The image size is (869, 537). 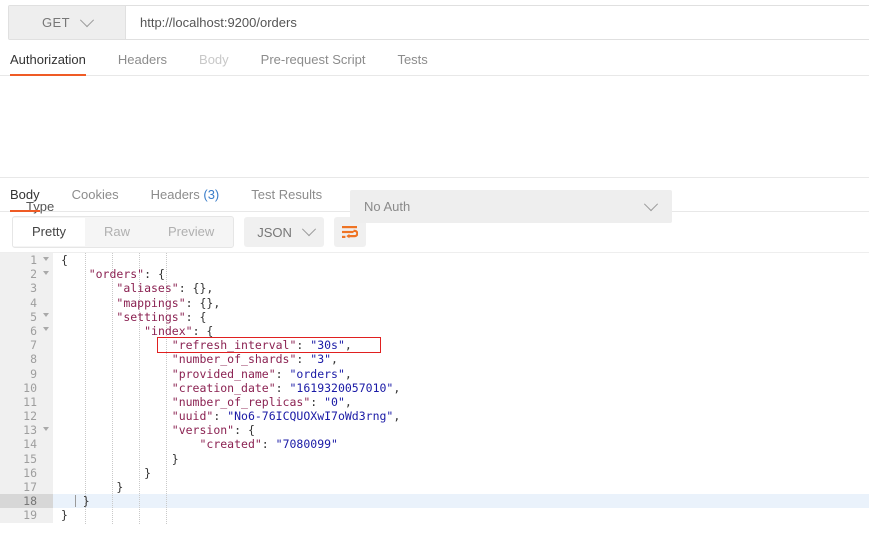 What do you see at coordinates (511, 206) in the screenshot?
I see `auth-type-dropdown: No Auth` at bounding box center [511, 206].